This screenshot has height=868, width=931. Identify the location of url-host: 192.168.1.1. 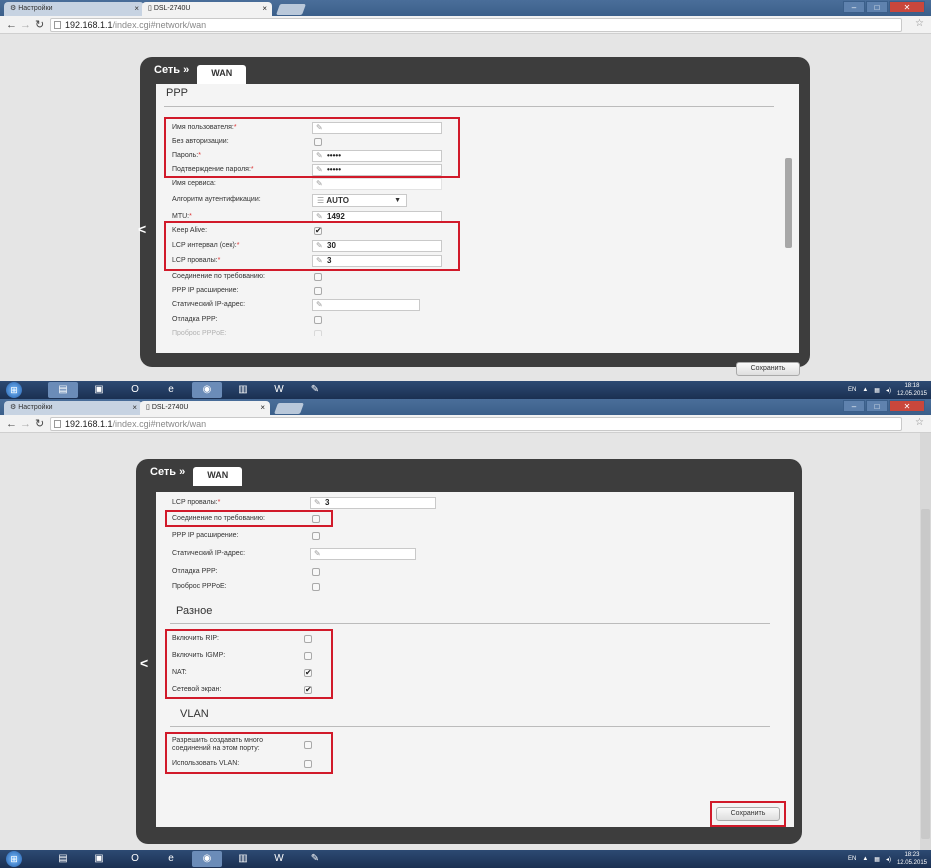
(89, 25).